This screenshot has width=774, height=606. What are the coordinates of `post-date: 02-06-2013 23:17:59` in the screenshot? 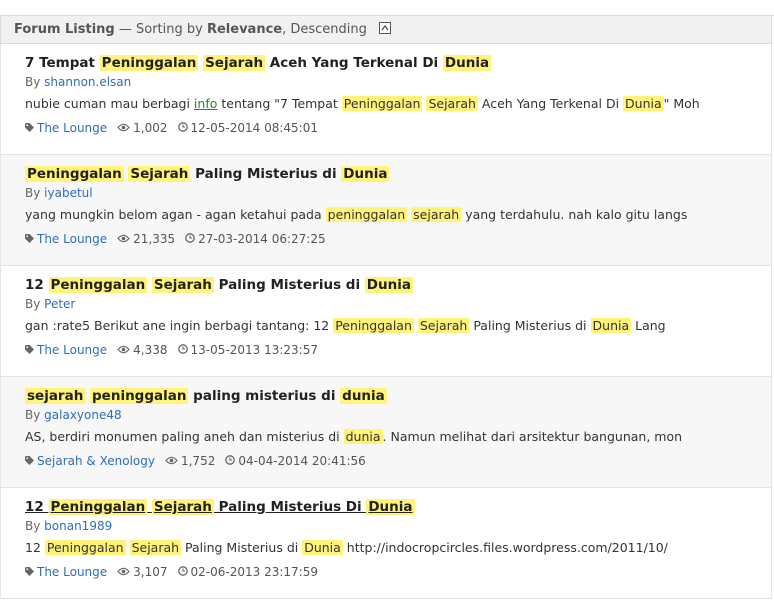 It's located at (254, 572).